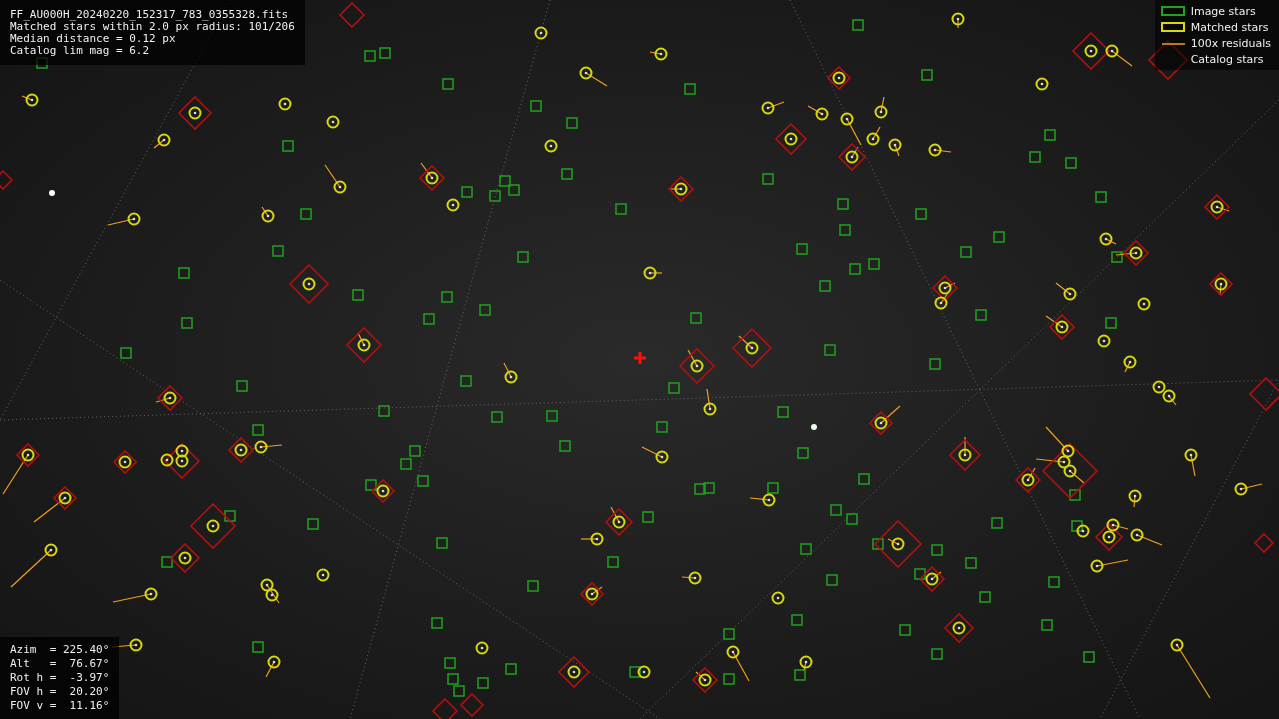 The height and width of the screenshot is (719, 1279). I want to click on image-star-legend-icon, so click(1173, 11).